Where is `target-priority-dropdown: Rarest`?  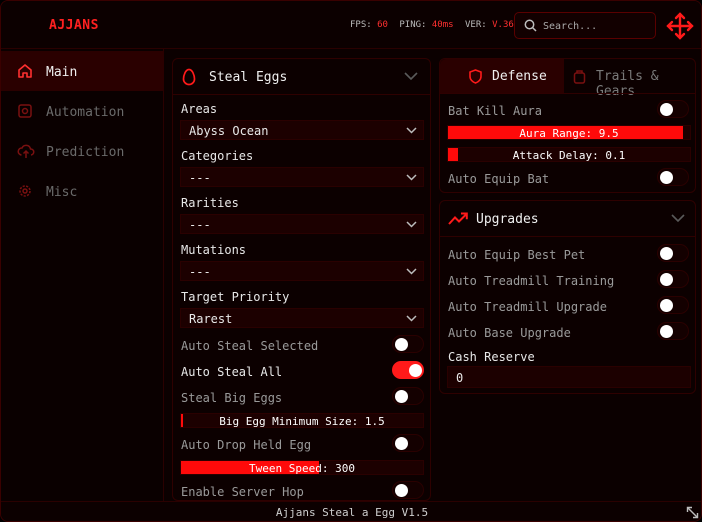 target-priority-dropdown: Rarest is located at coordinates (302, 318).